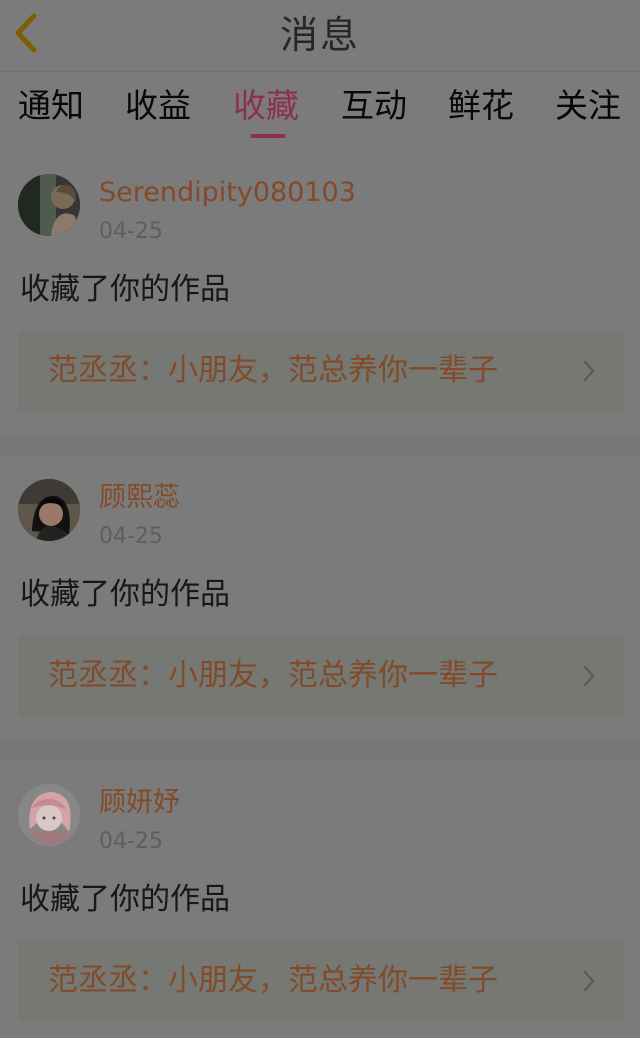  I want to click on tab-notifications: 通知, so click(51, 106).